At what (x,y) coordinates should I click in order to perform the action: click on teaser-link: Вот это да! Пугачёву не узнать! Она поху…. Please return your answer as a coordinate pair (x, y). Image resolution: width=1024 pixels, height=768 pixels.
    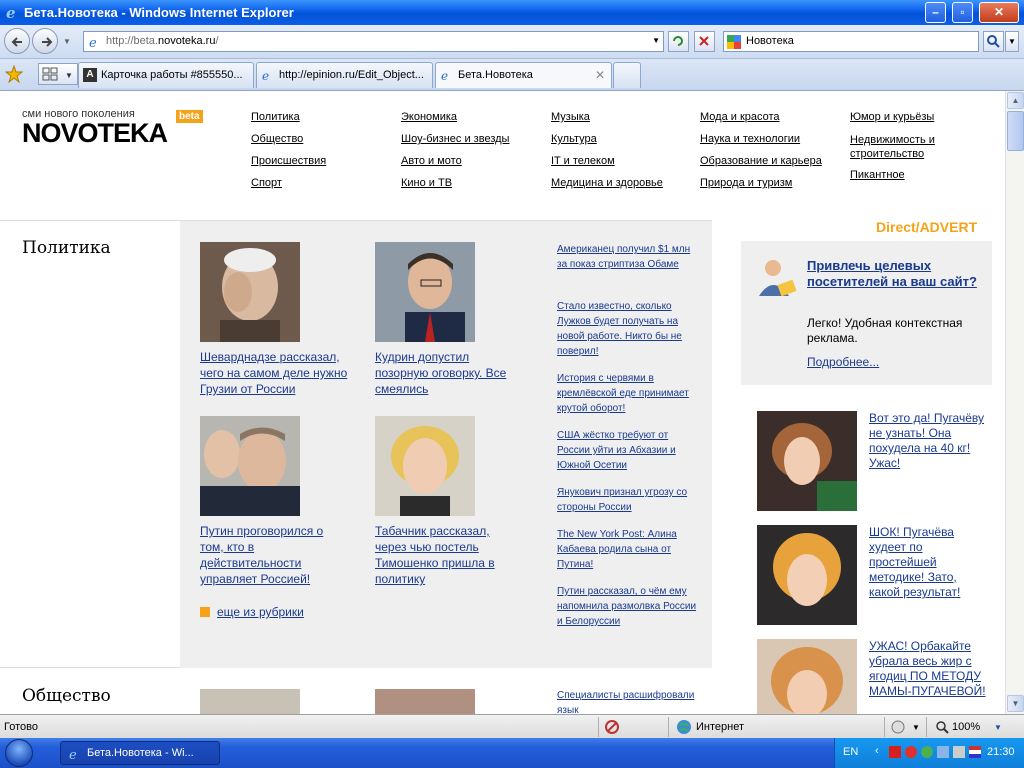
    Looking at the image, I should click on (929, 441).